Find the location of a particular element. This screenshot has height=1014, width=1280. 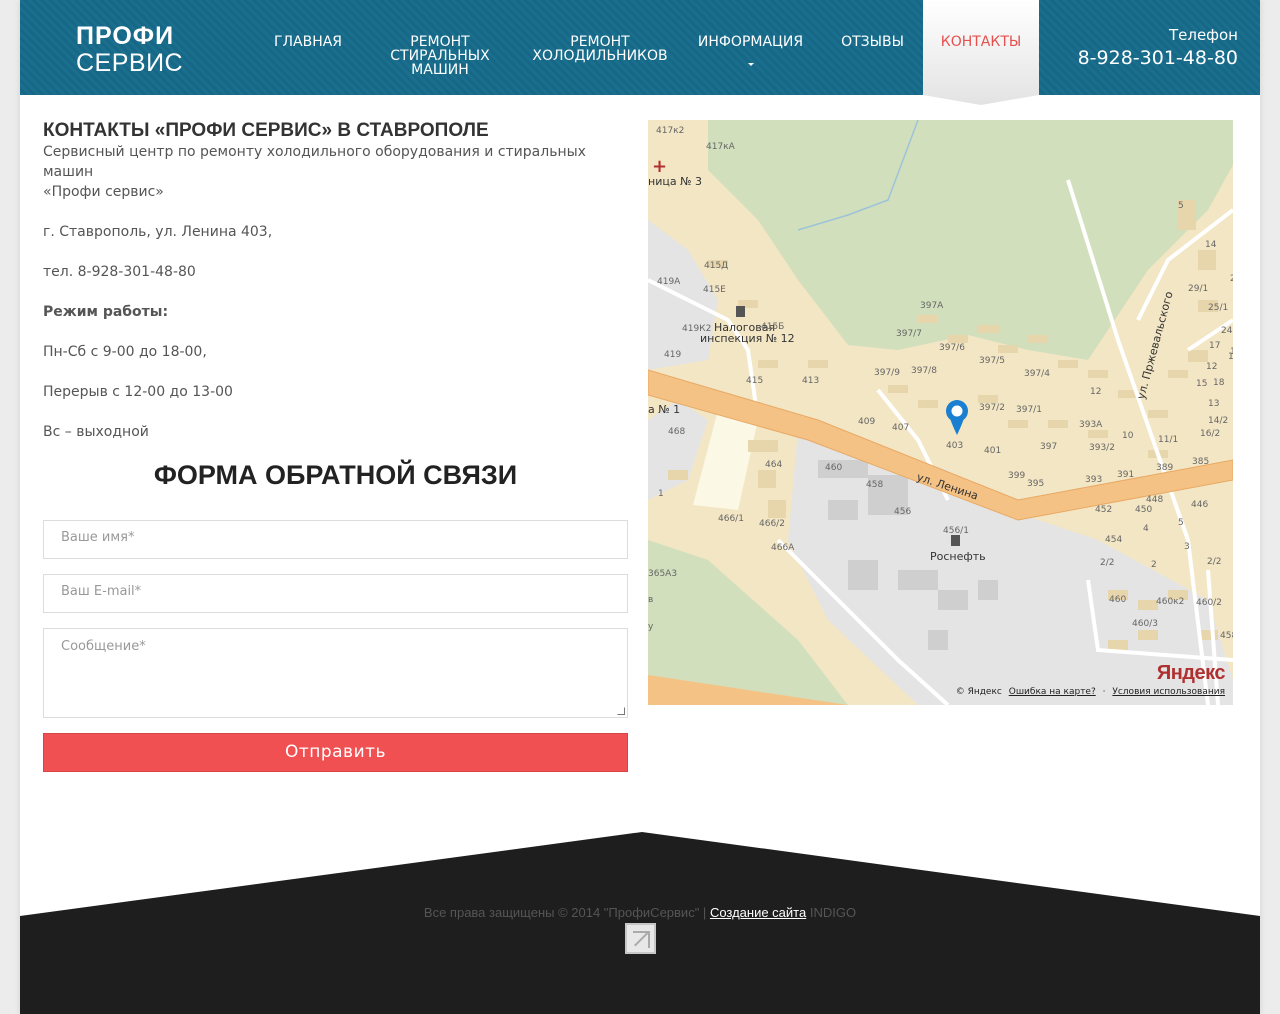

phone-number: 8-928-301-48-80 is located at coordinates (1158, 58).